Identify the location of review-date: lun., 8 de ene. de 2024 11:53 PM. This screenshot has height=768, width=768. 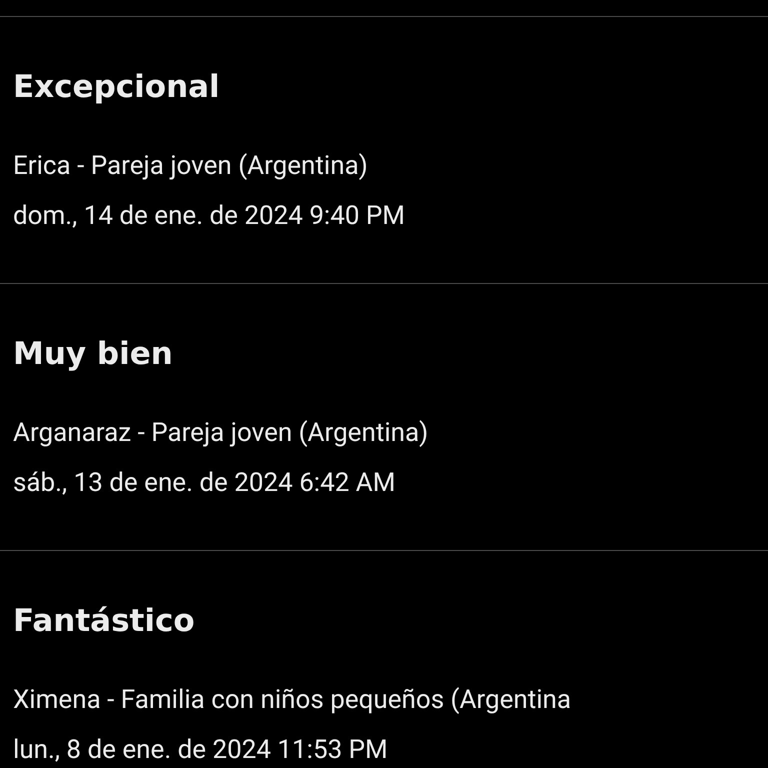
(201, 750).